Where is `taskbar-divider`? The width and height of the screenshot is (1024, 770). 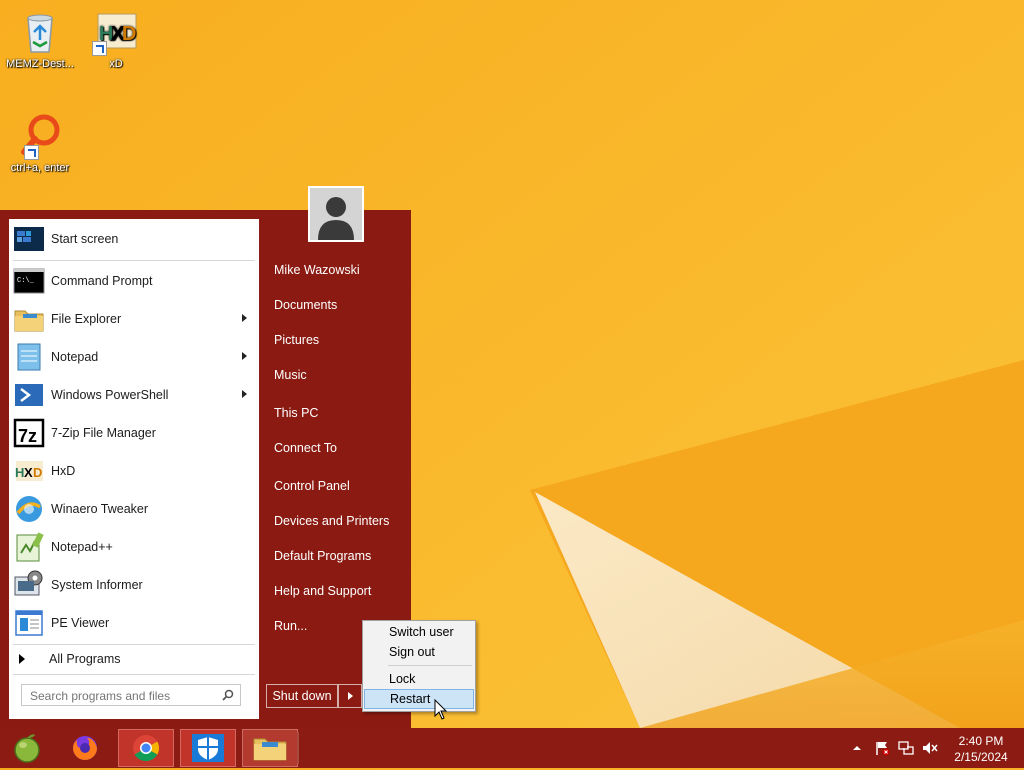 taskbar-divider is located at coordinates (298, 748).